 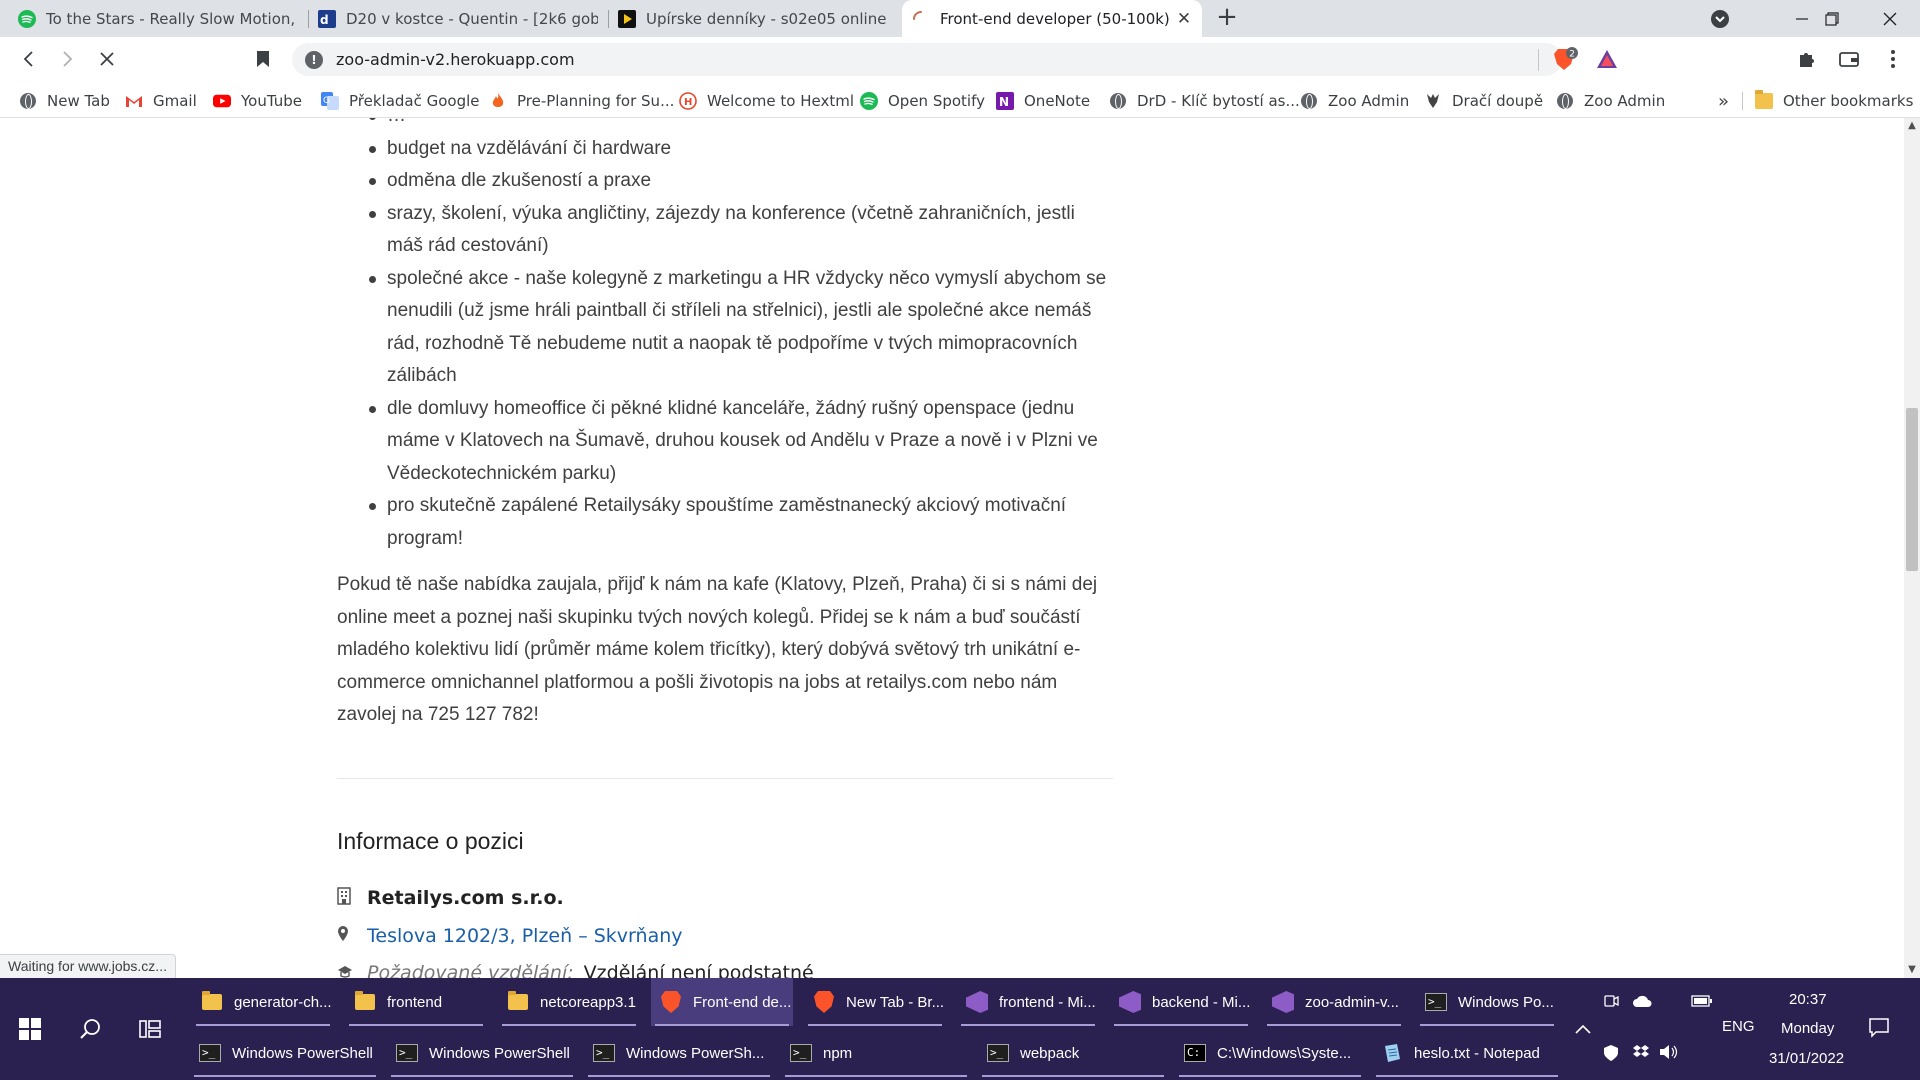 What do you see at coordinates (1483, 101) in the screenshot?
I see `bookmark-draci-doupe: Dračí doupě` at bounding box center [1483, 101].